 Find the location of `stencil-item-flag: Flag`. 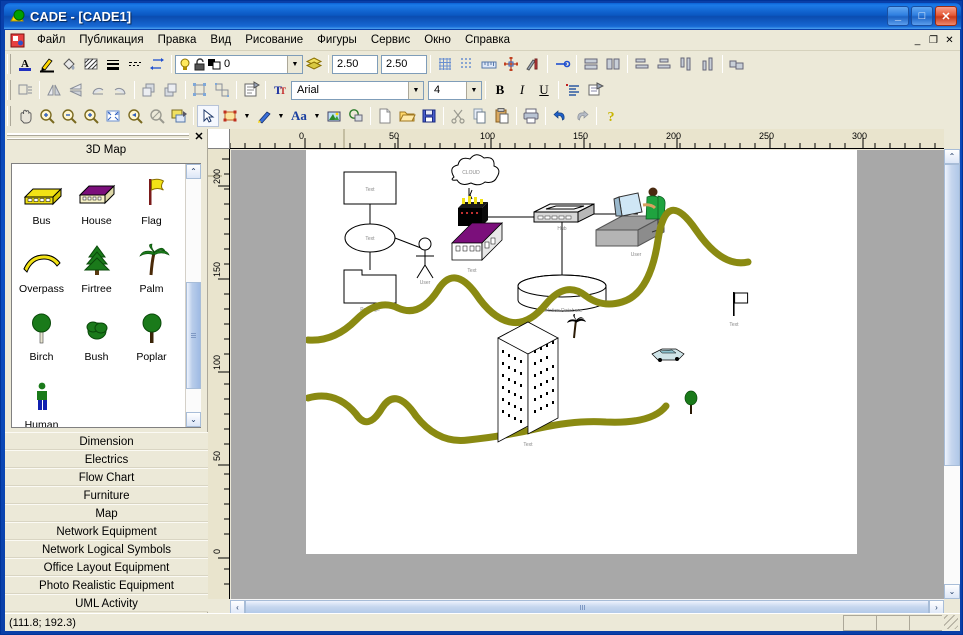

stencil-item-flag: Flag is located at coordinates (151, 204).